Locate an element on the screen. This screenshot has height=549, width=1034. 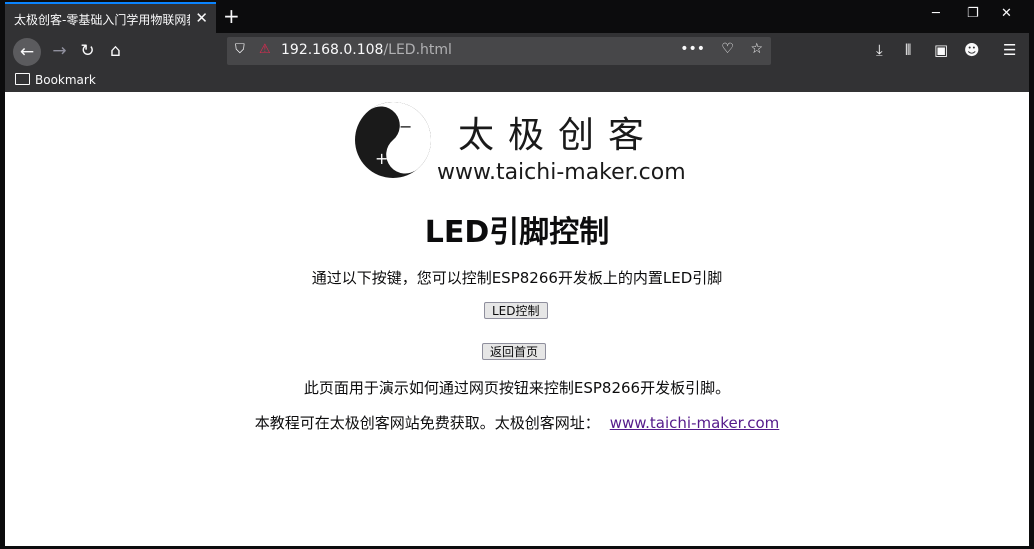
bookmark-label: Bookmark is located at coordinates (65, 80).